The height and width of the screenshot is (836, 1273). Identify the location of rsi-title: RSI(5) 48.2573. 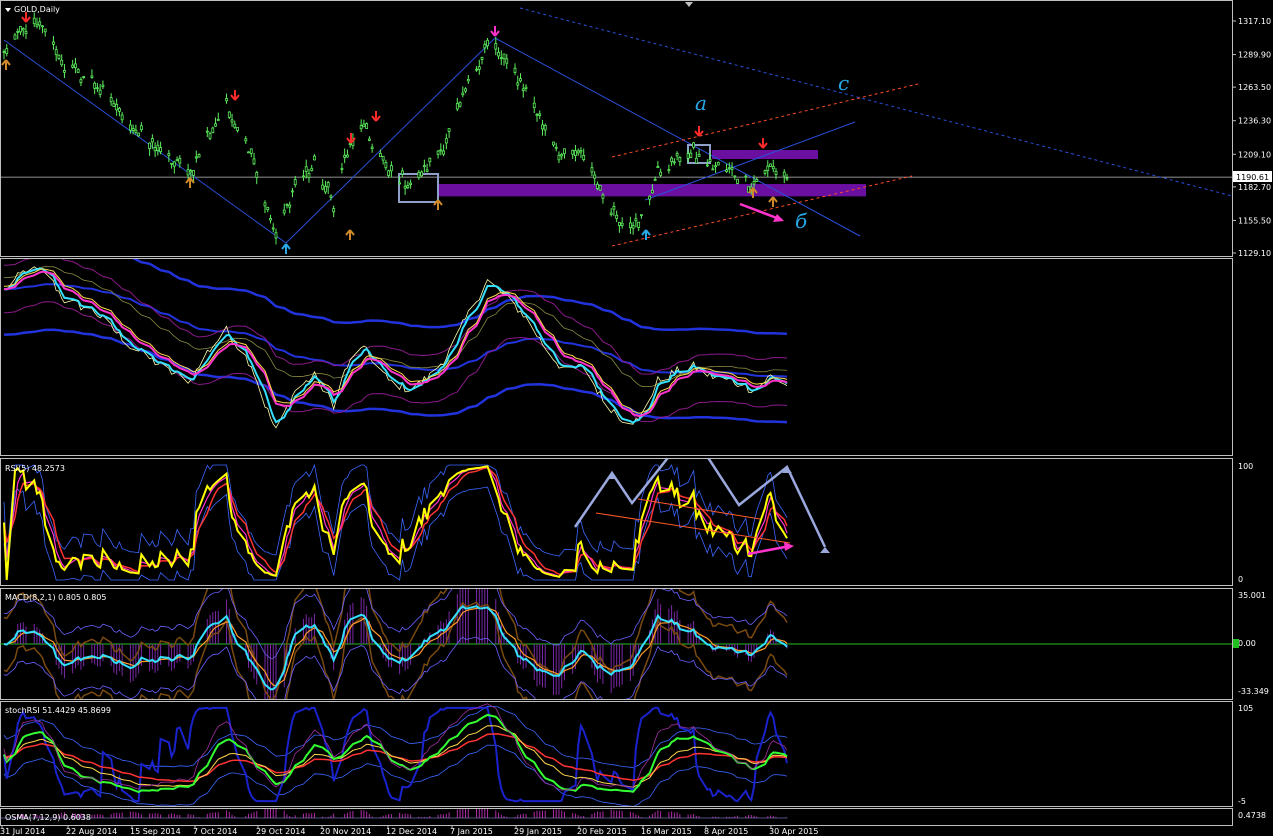
(35, 468).